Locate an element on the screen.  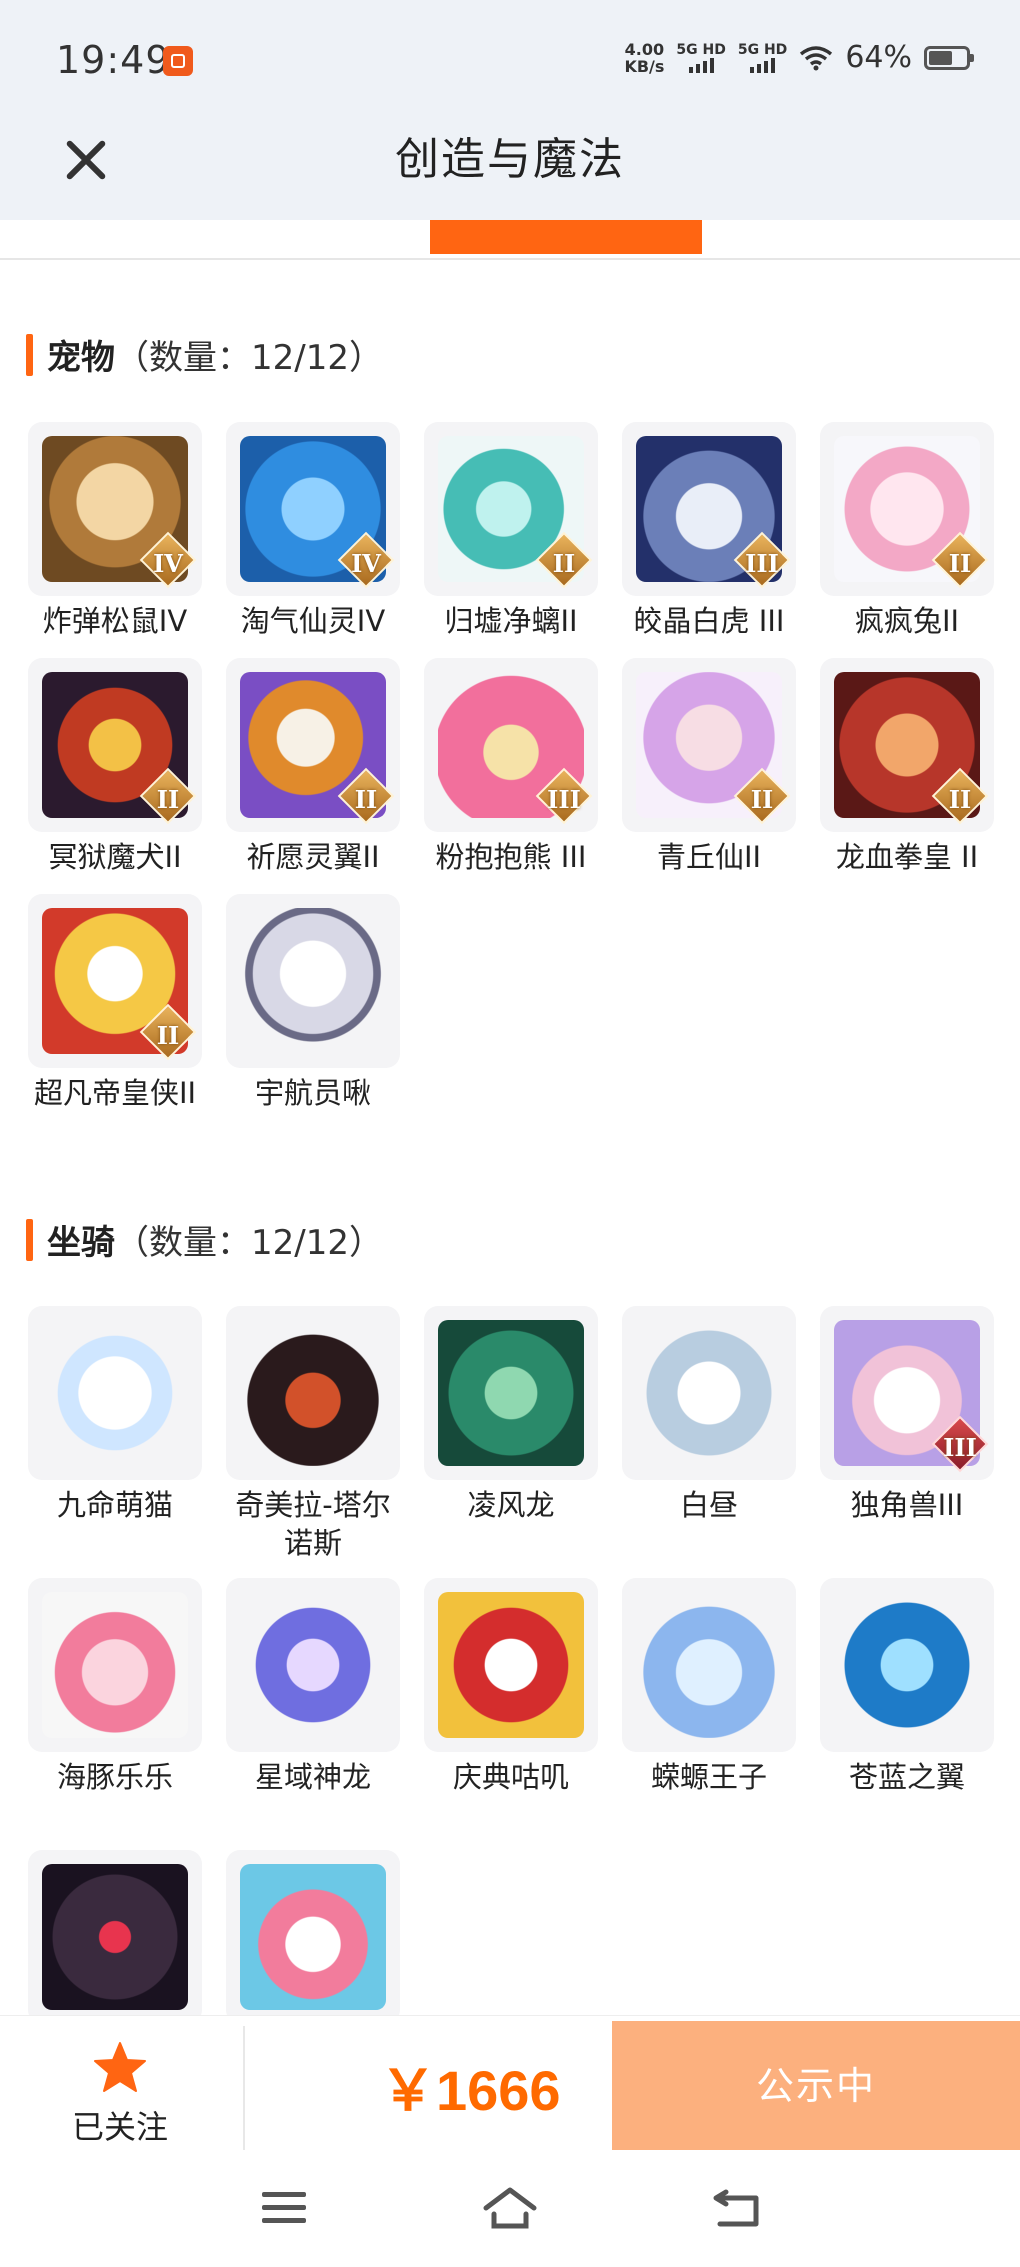
pet-item: III 粉抱抱熊 III is located at coordinates (511, 767).